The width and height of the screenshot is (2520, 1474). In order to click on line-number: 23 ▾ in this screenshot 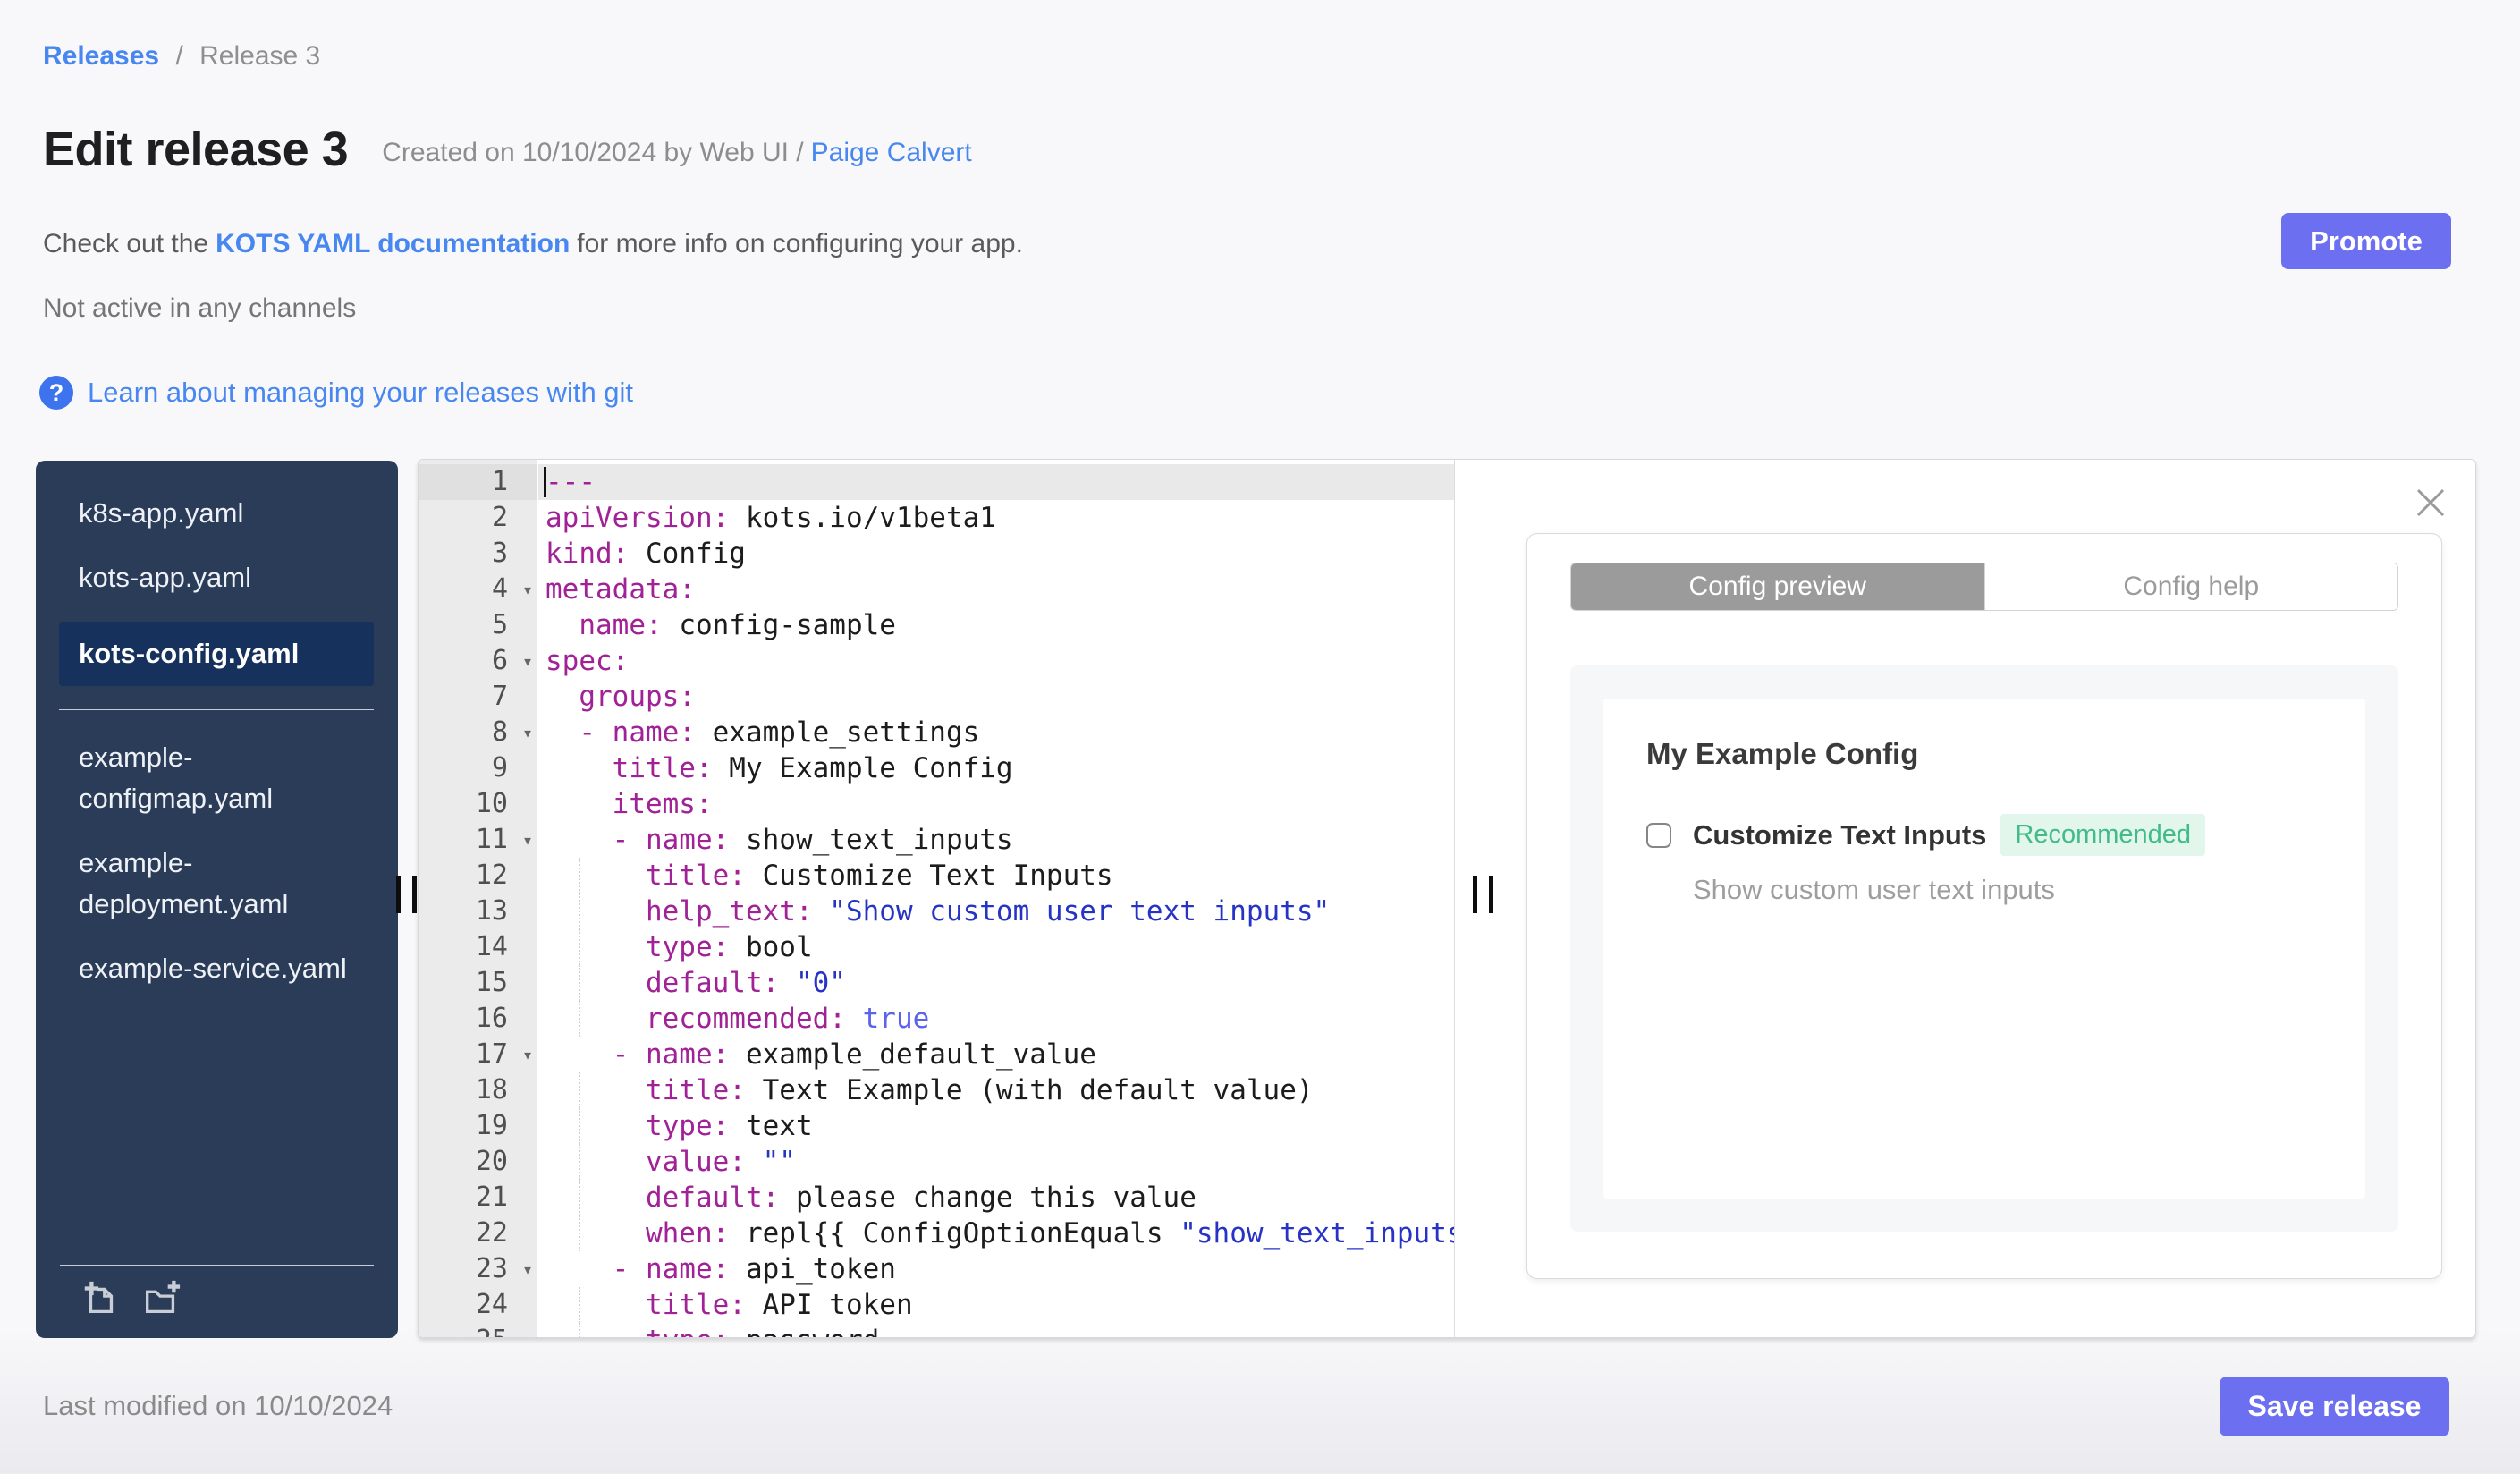, I will do `click(478, 1269)`.